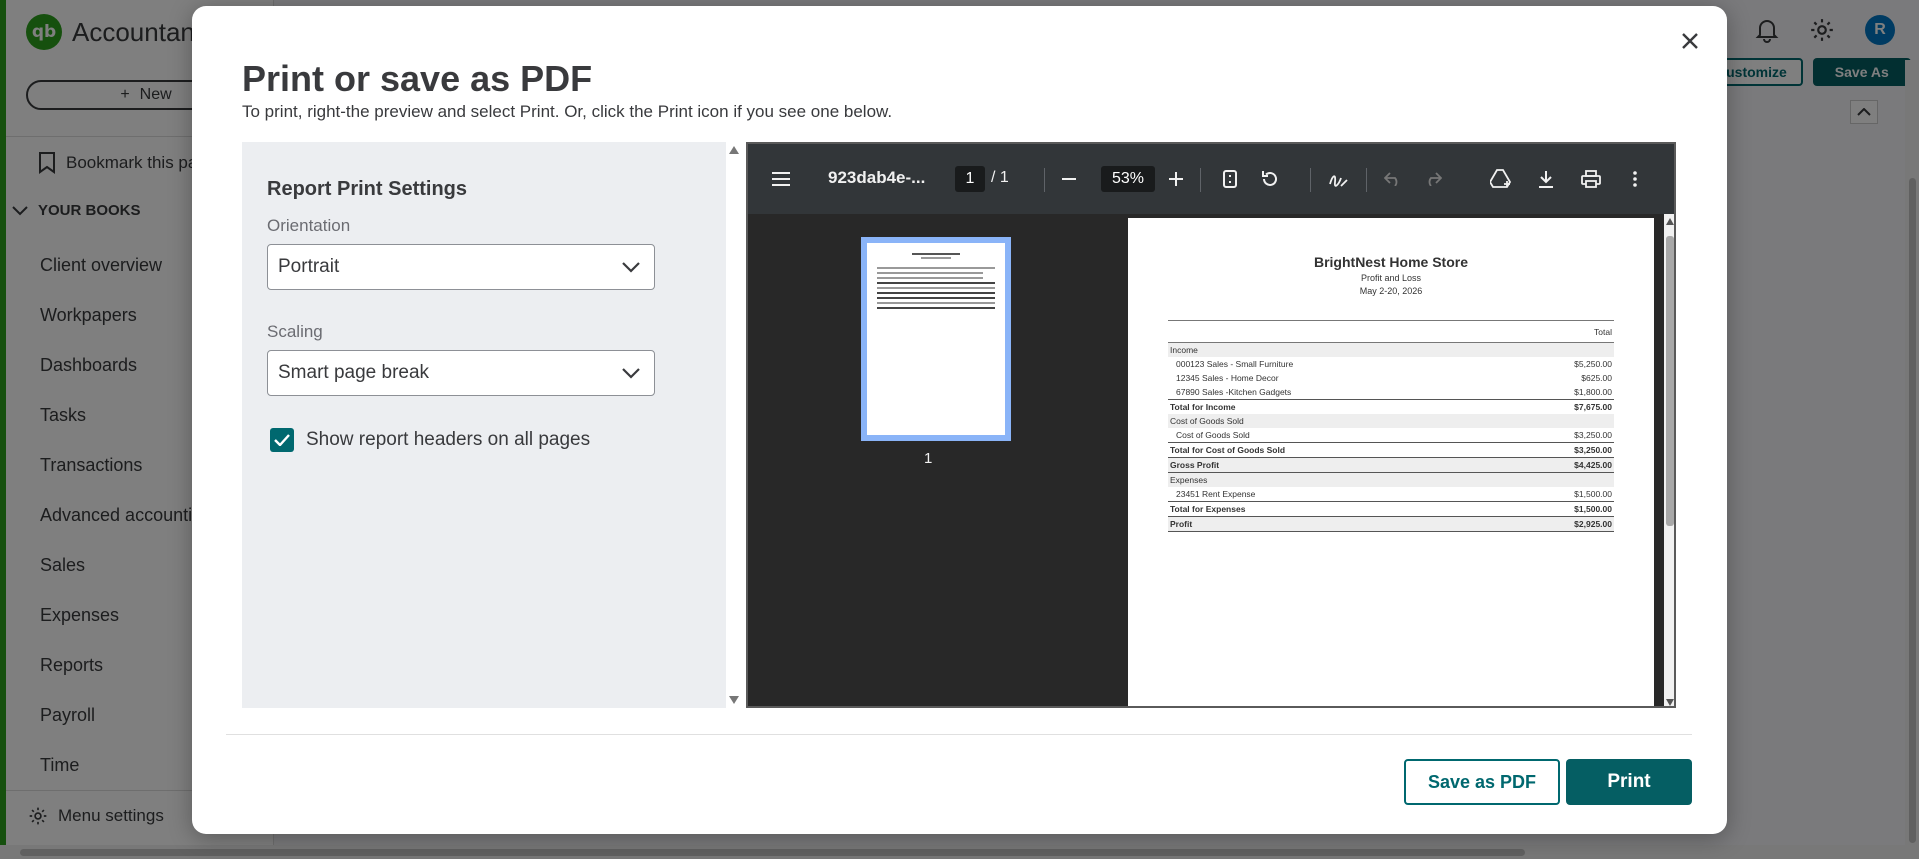 The width and height of the screenshot is (1919, 859). What do you see at coordinates (1596, 378) in the screenshot?
I see `report-row-value: $625.00` at bounding box center [1596, 378].